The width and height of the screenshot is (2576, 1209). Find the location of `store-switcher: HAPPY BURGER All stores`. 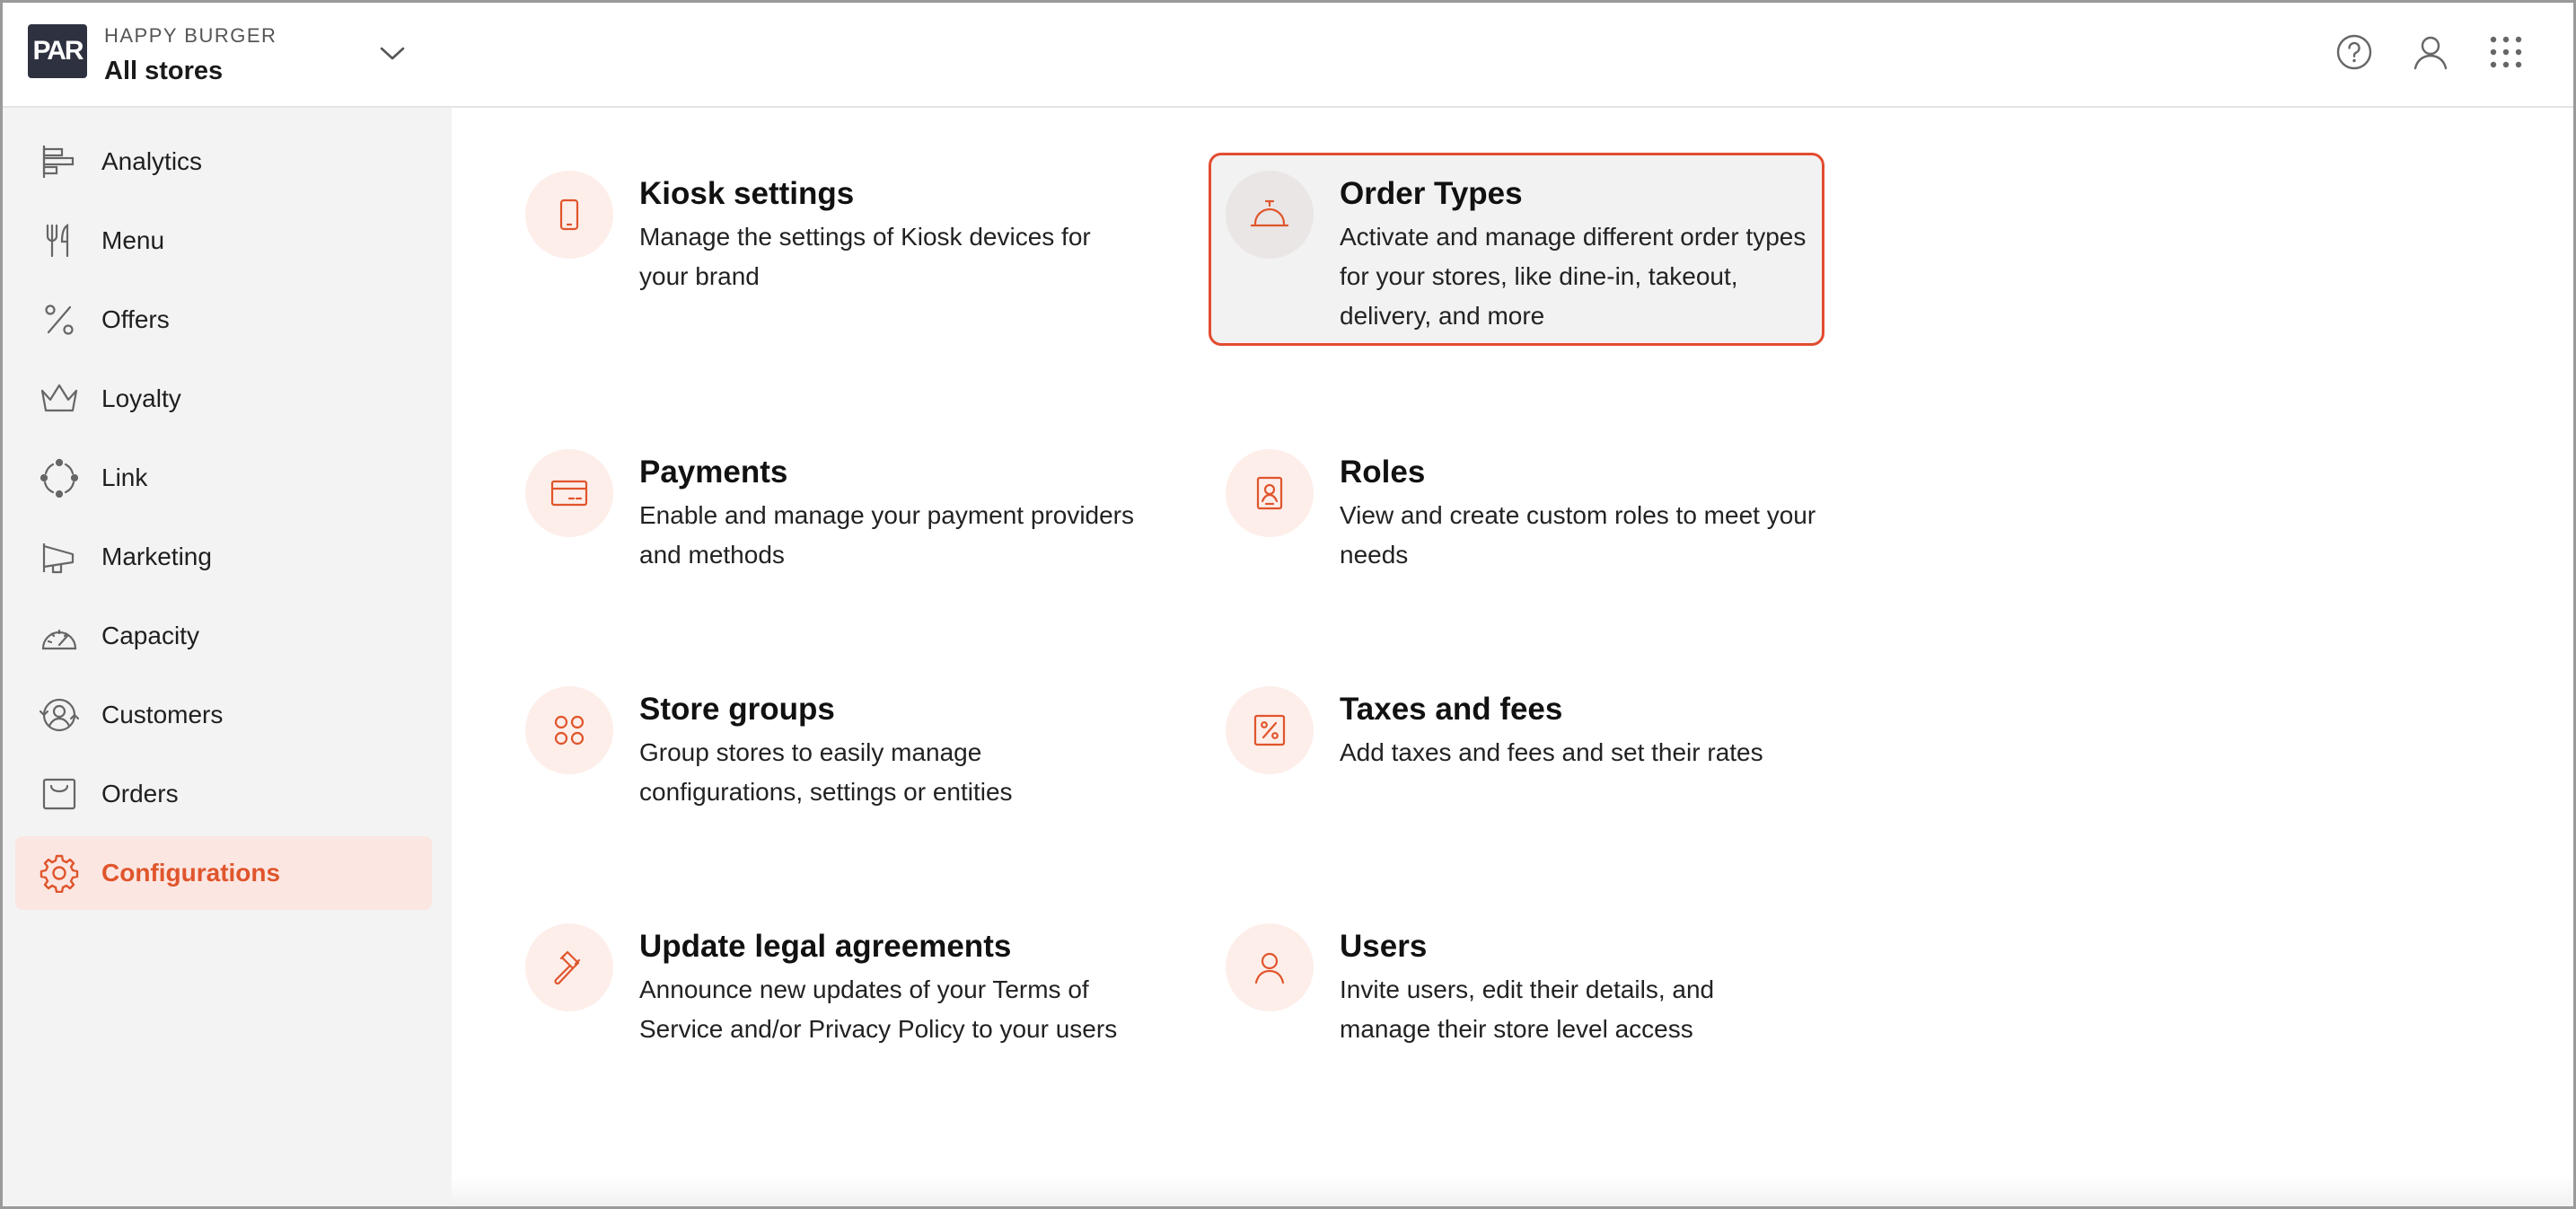

store-switcher: HAPPY BURGER All stores is located at coordinates (190, 55).